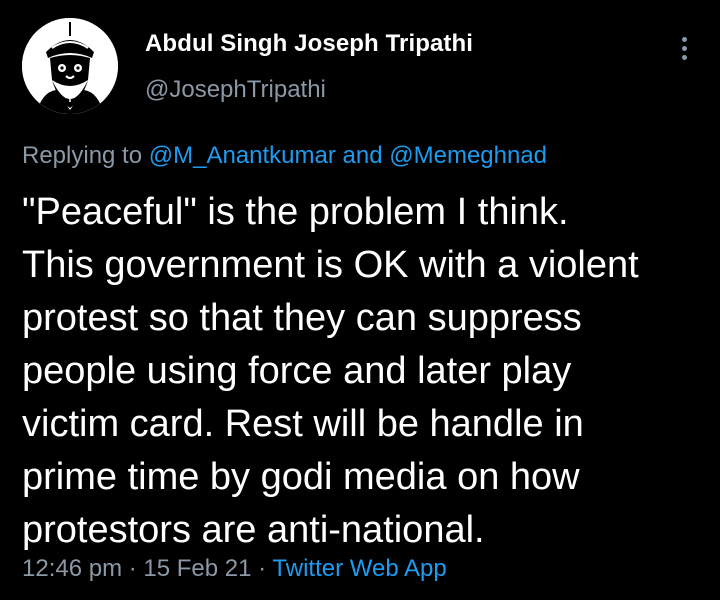 The image size is (720, 600). I want to click on mention-conjunction: and, so click(362, 155).